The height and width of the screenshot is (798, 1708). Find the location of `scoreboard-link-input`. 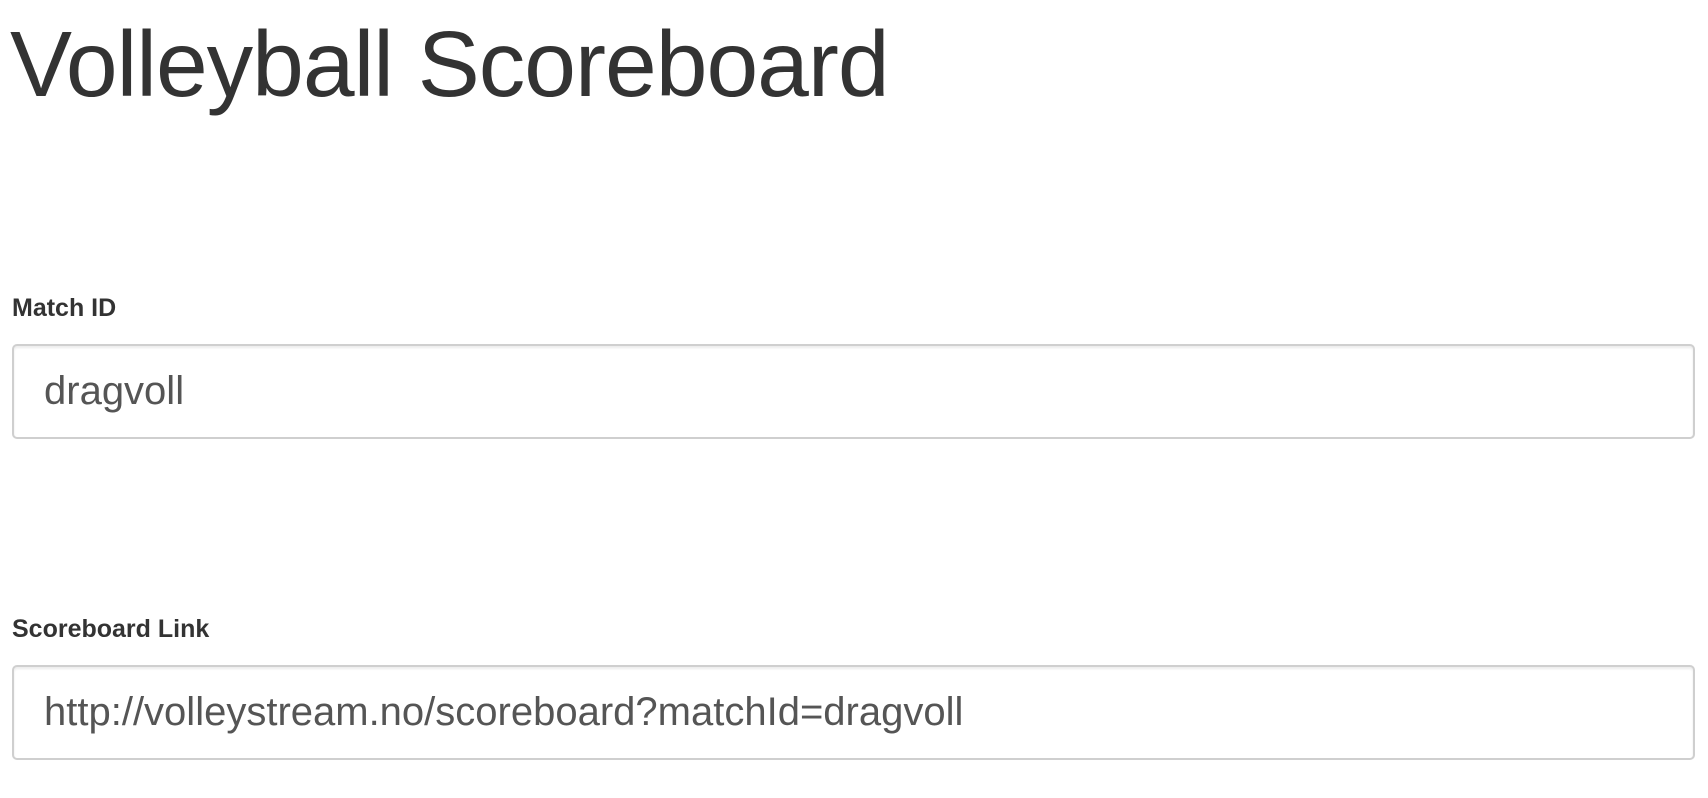

scoreboard-link-input is located at coordinates (853, 712).